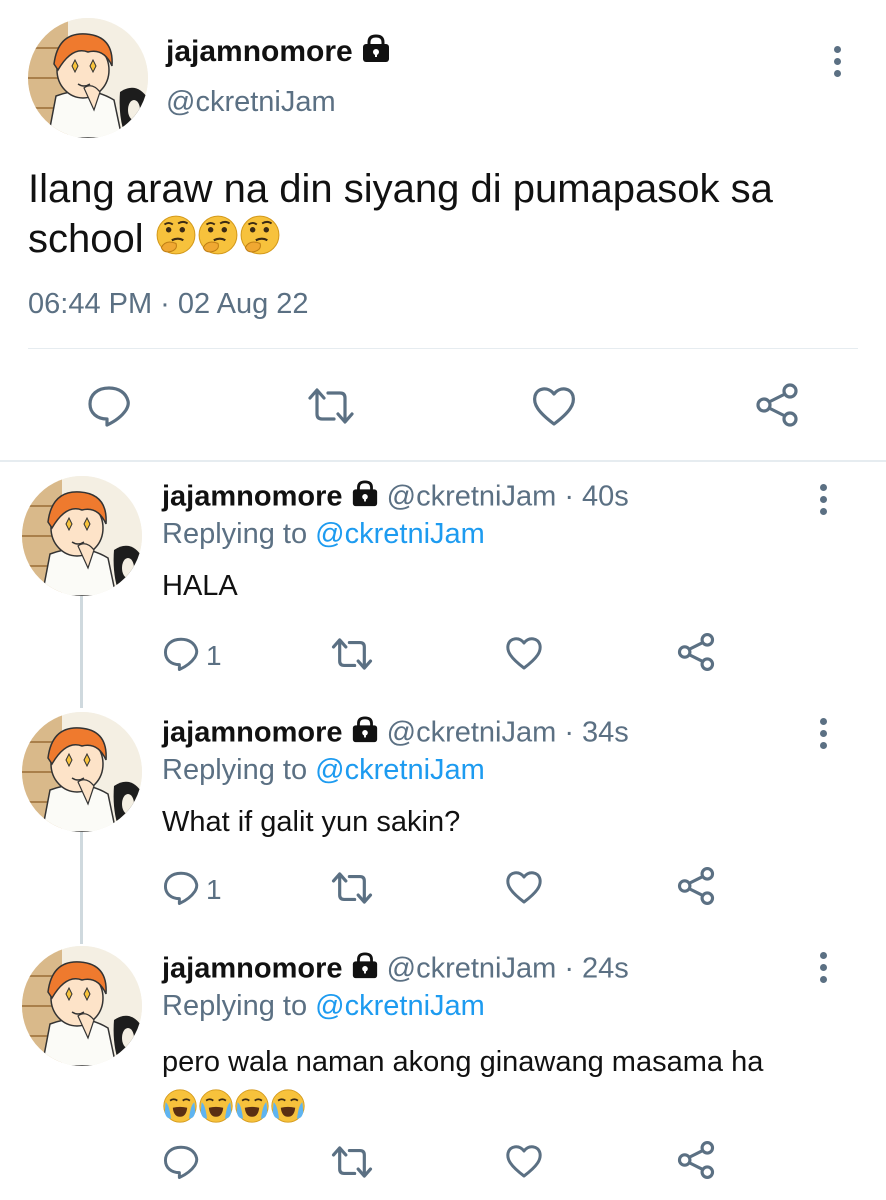 This screenshot has height=1200, width=886. Describe the element at coordinates (259, 51) in the screenshot. I see `display-name-text: jajamnomore` at that location.